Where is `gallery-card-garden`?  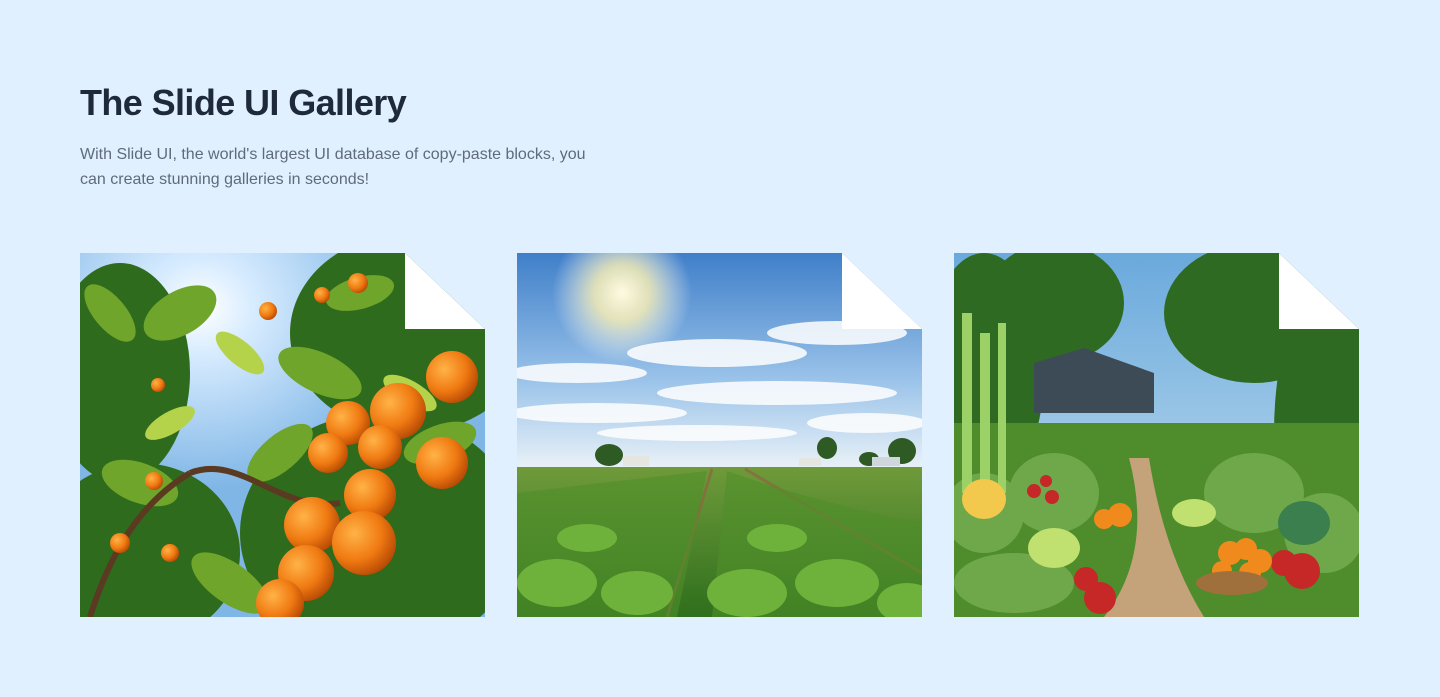
gallery-card-garden is located at coordinates (1156, 435).